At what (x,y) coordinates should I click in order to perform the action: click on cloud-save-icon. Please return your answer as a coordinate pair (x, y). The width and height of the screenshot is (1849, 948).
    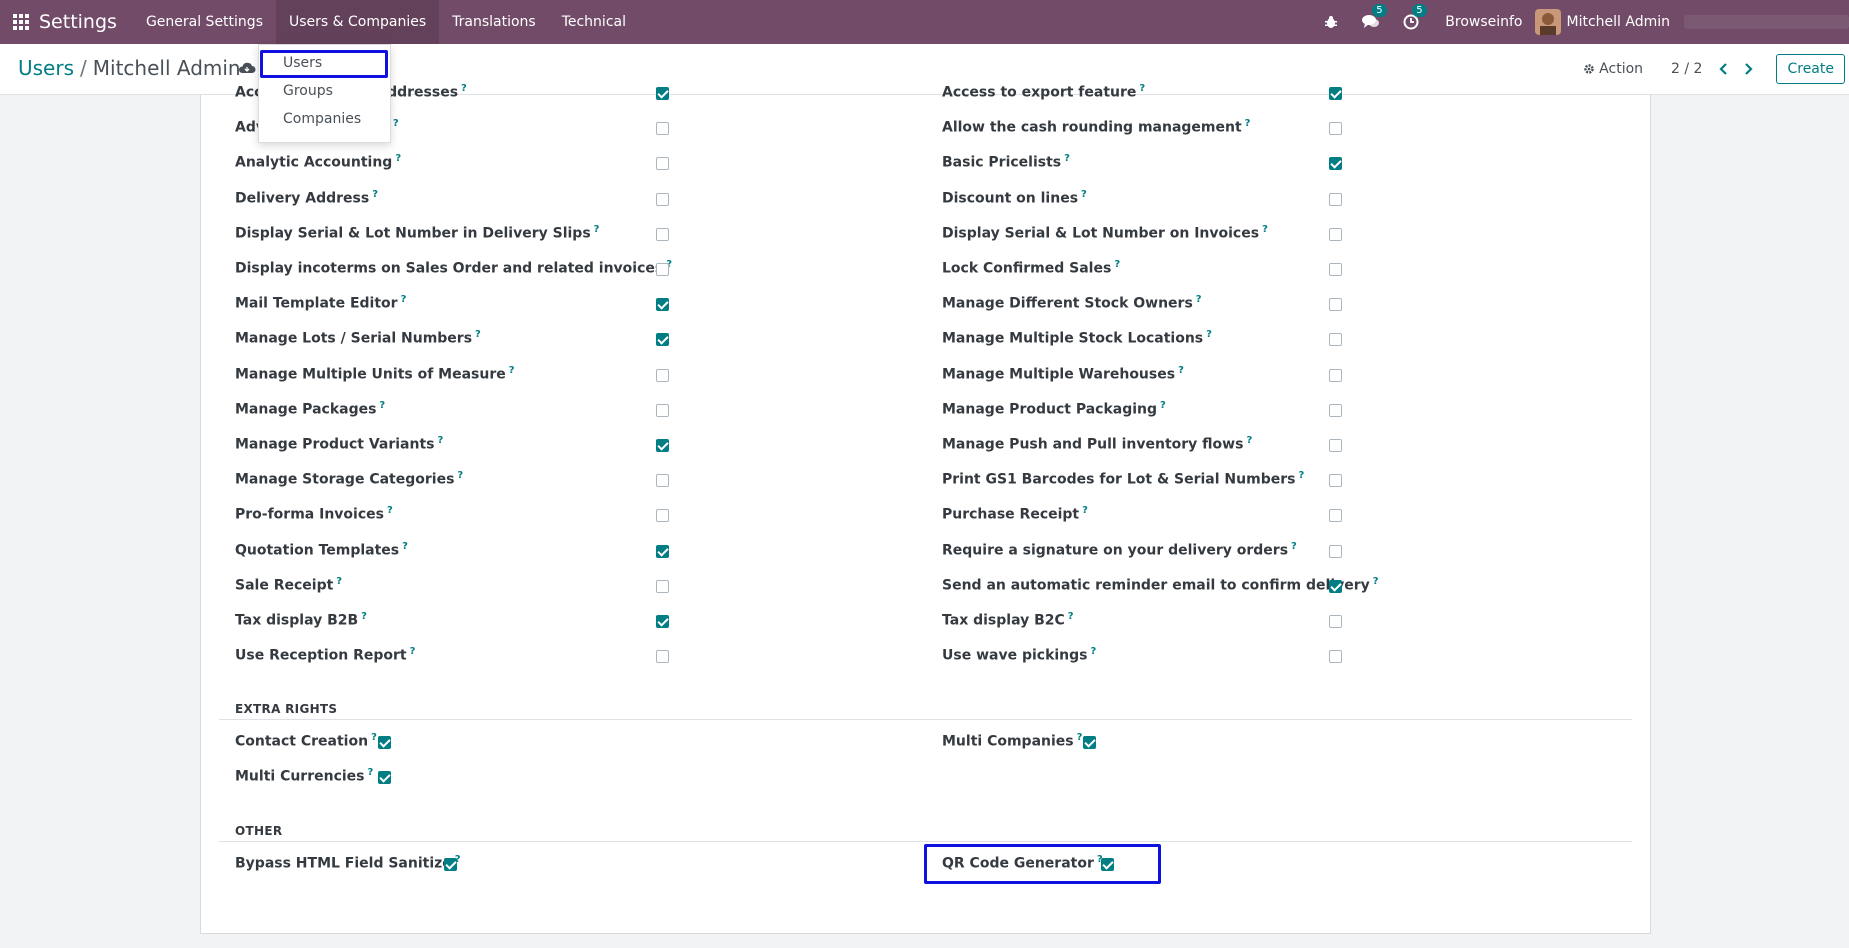
    Looking at the image, I should click on (247, 69).